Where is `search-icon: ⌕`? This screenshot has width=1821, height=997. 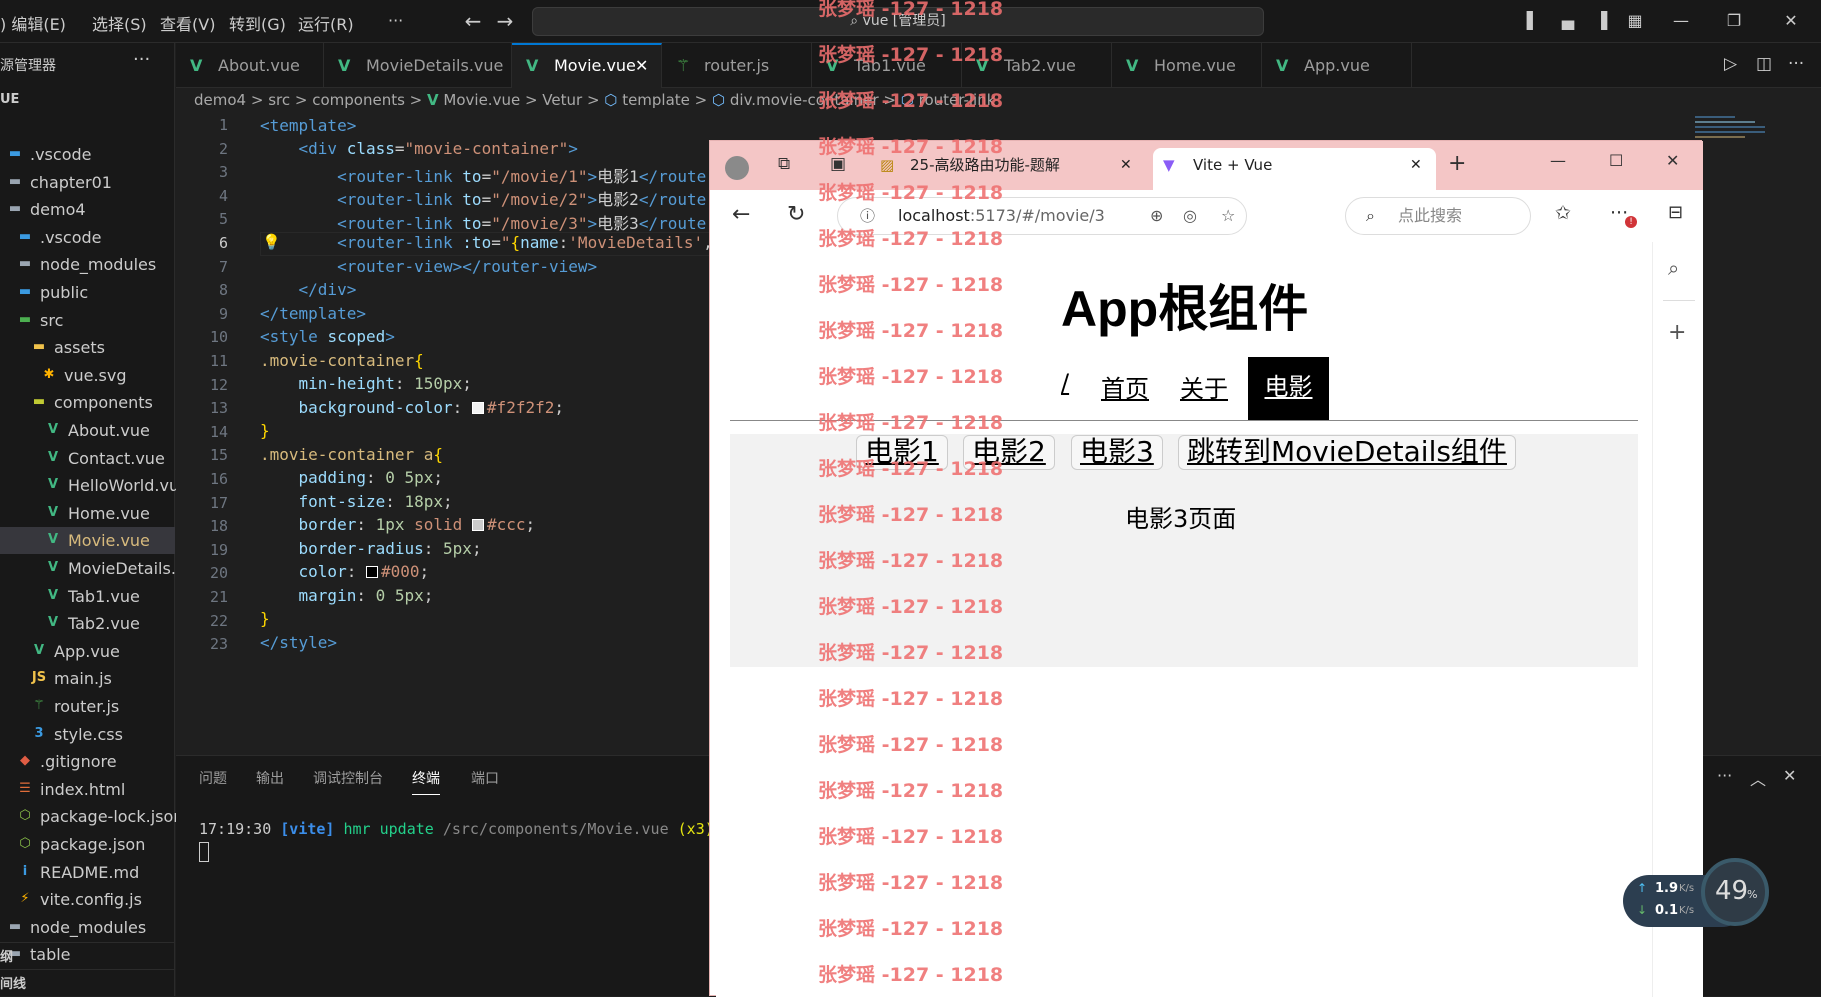 search-icon: ⌕ is located at coordinates (1673, 268).